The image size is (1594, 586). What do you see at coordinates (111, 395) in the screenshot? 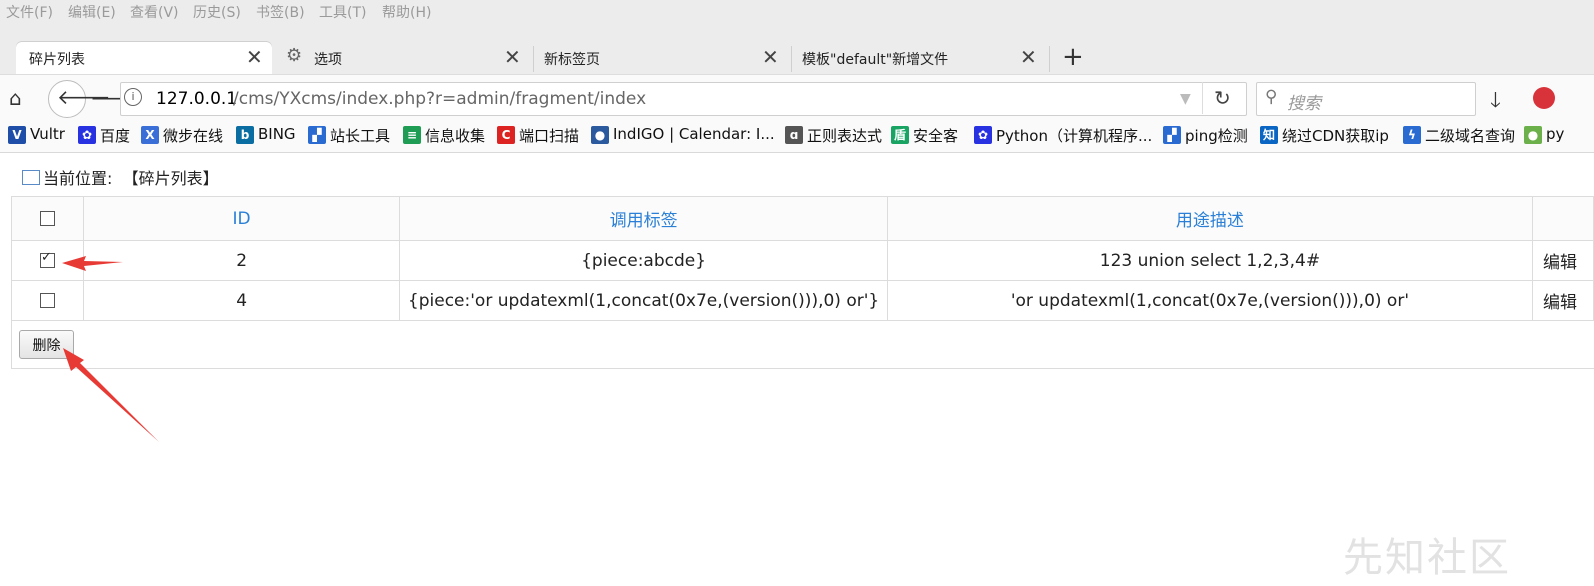
I see `arrow-to-delete-button` at bounding box center [111, 395].